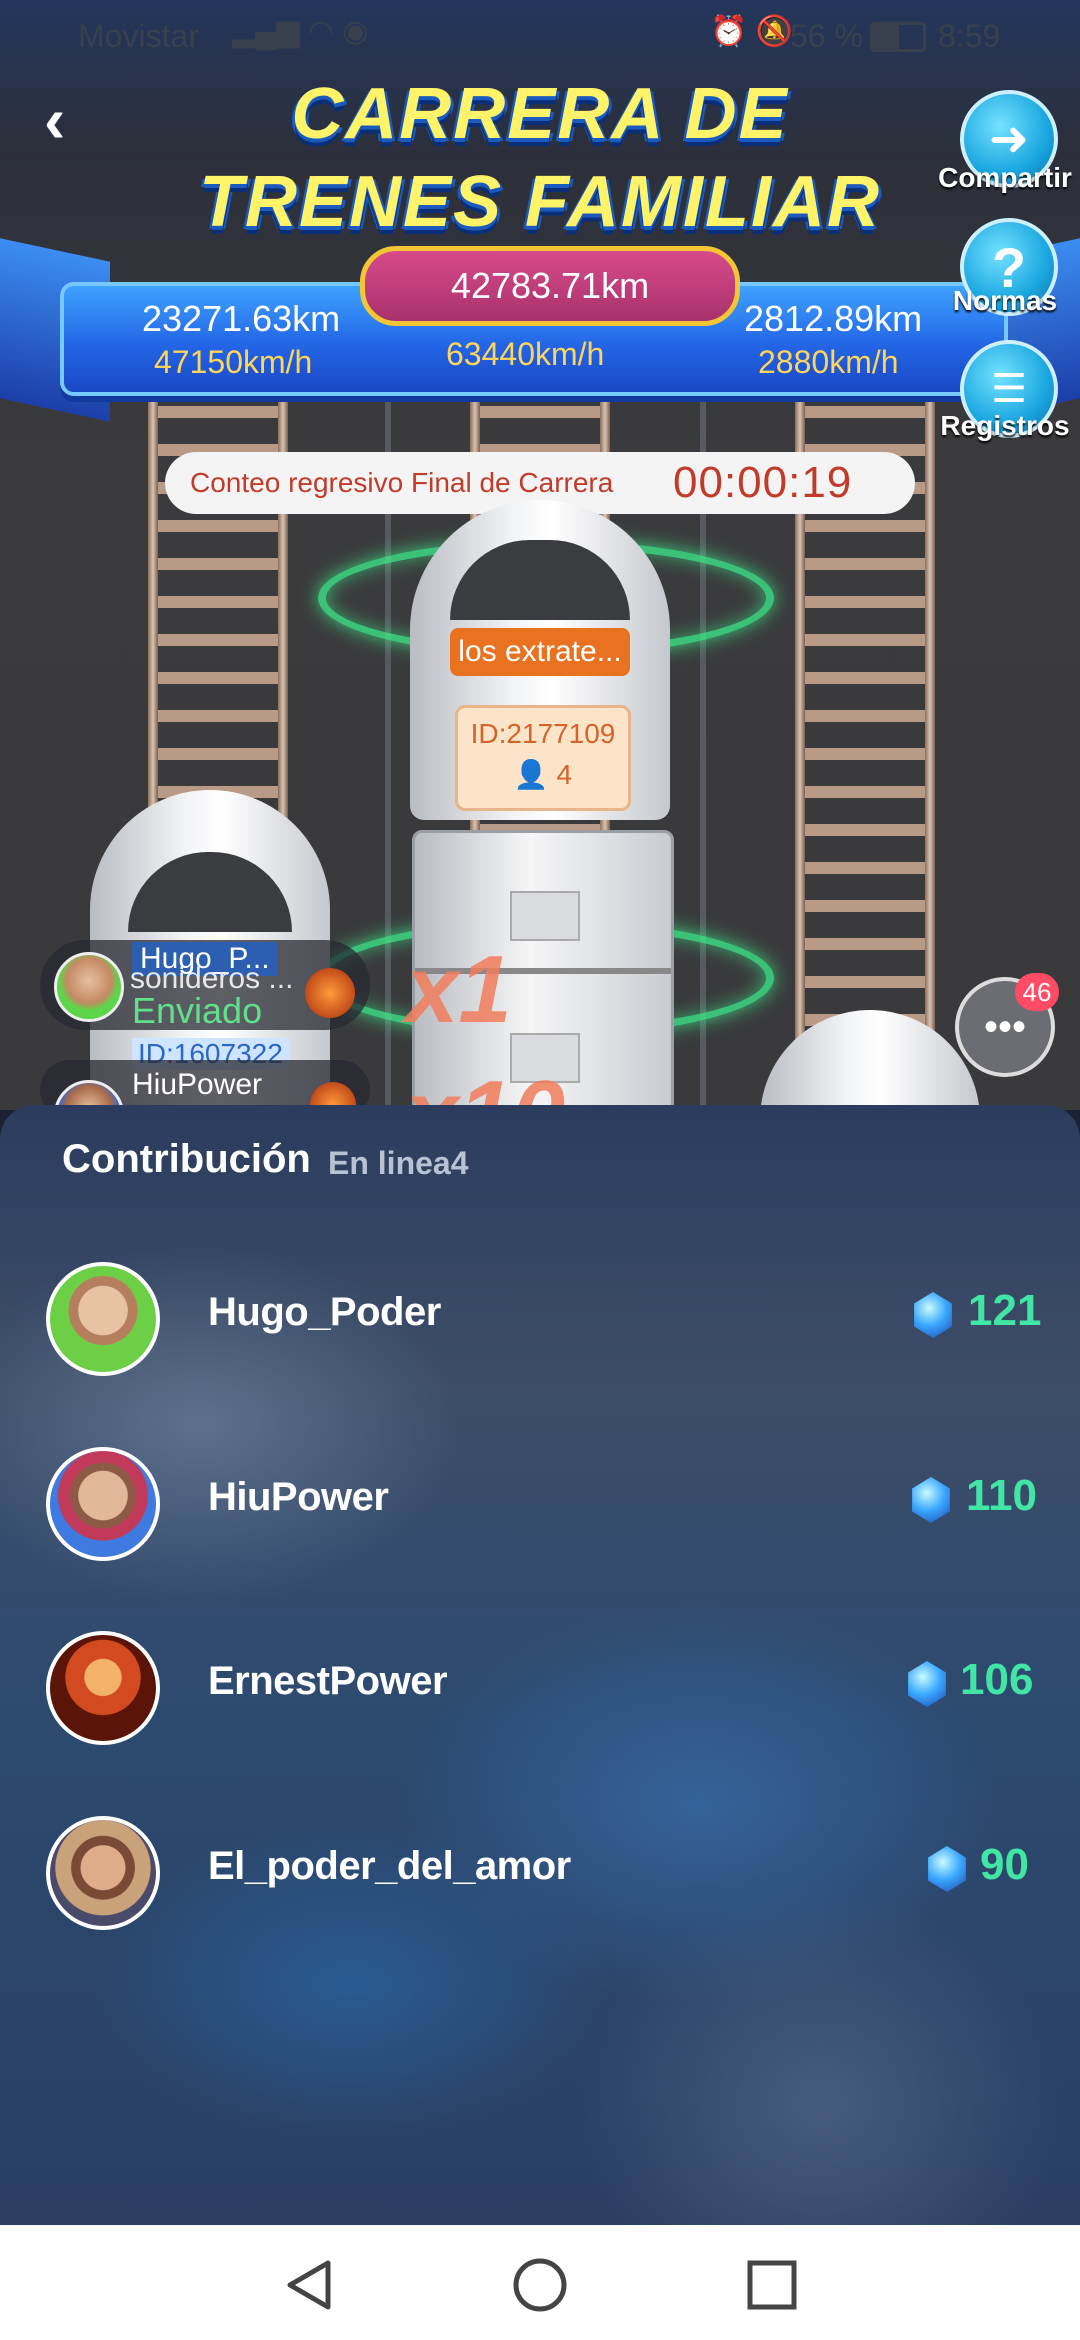 The height and width of the screenshot is (2340, 1080). Describe the element at coordinates (389, 1866) in the screenshot. I see `contributor-name: El_poder_del_amor` at that location.